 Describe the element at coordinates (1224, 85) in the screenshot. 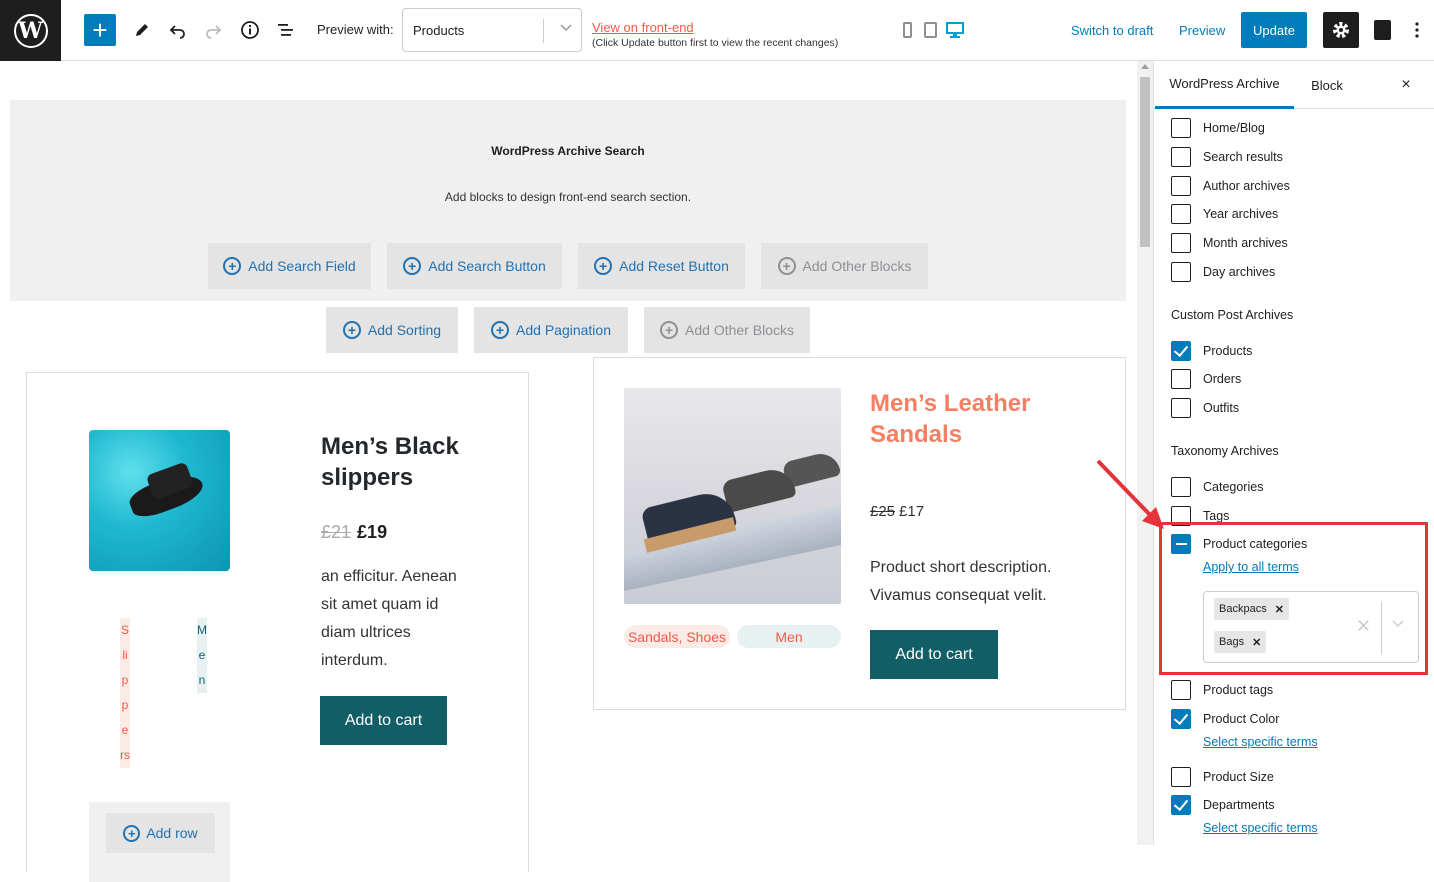

I see `tab-wordpress-archive: WordPress Archive` at that location.